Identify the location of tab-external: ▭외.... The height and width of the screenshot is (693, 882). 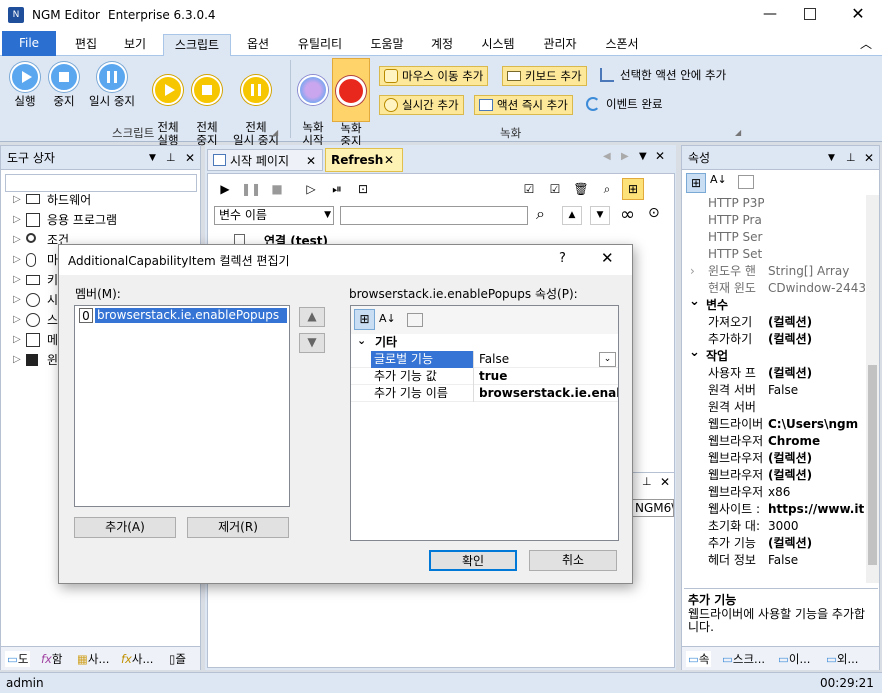
(842, 659).